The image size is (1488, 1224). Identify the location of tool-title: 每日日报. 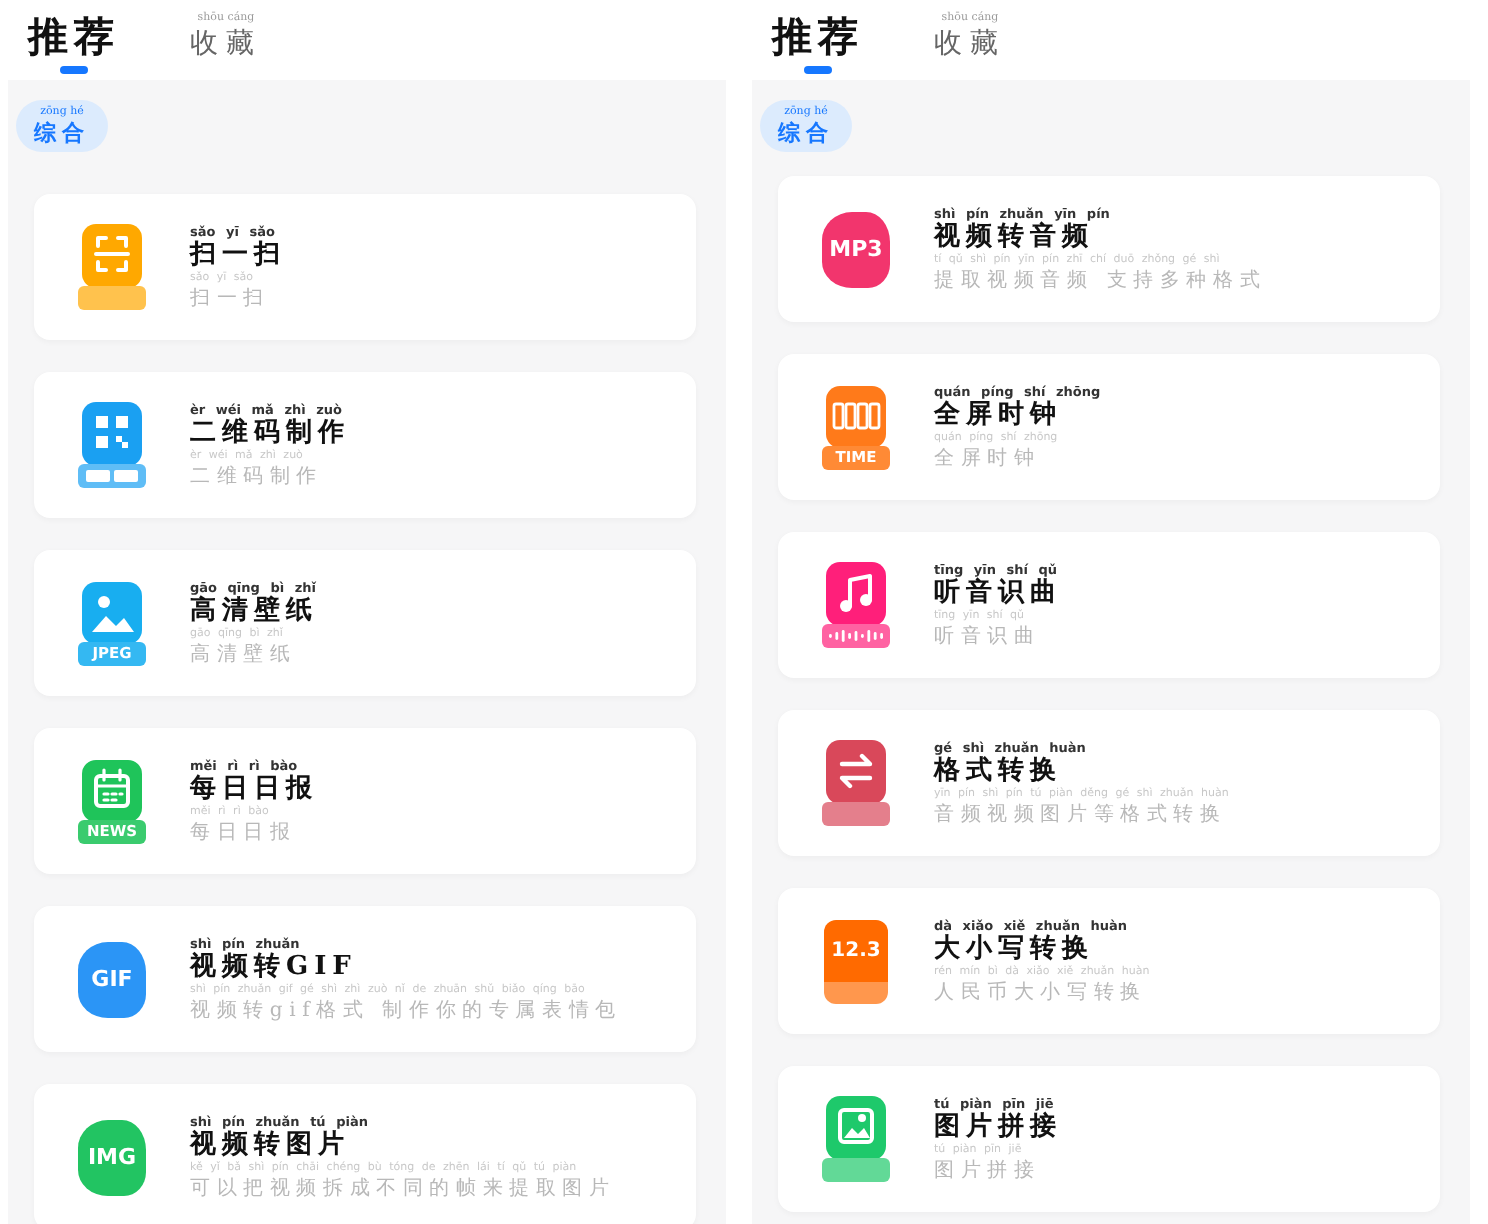
(254, 789).